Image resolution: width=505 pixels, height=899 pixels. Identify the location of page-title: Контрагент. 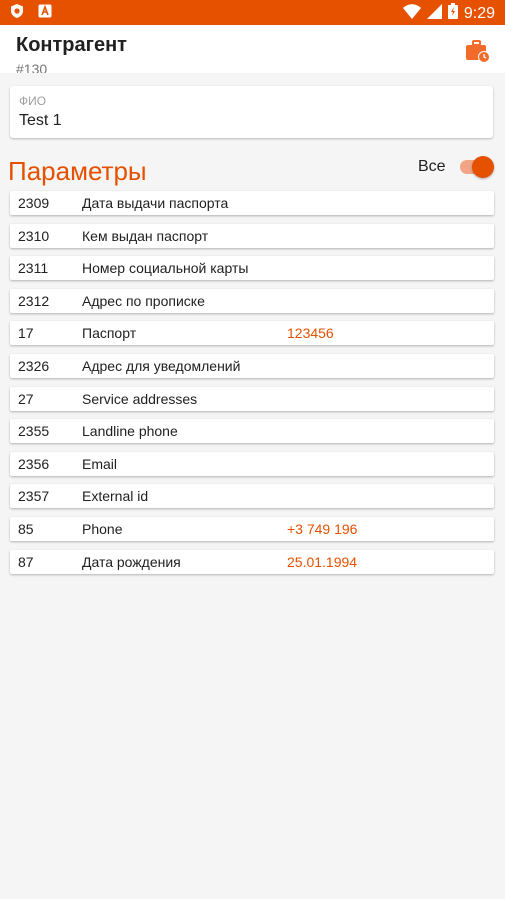
(71, 45).